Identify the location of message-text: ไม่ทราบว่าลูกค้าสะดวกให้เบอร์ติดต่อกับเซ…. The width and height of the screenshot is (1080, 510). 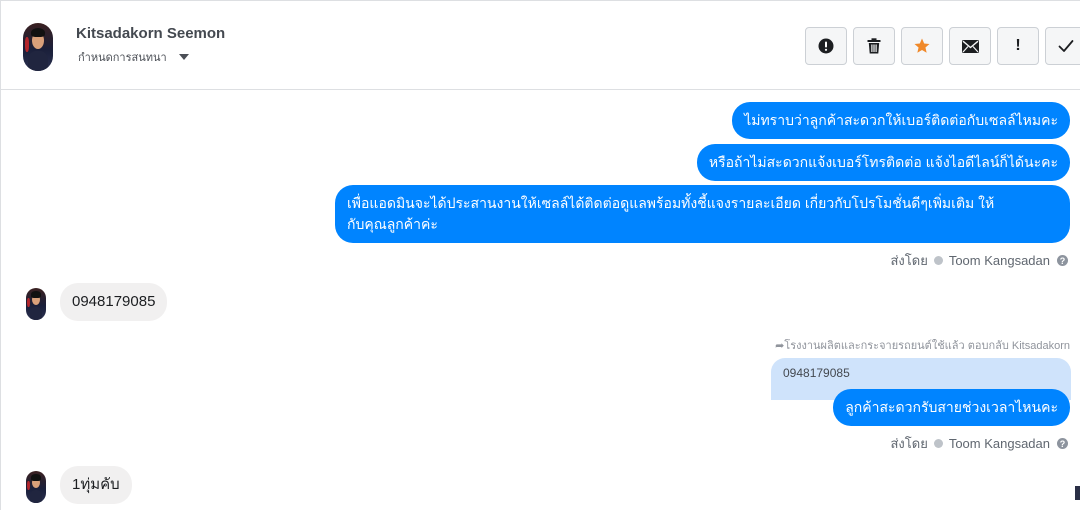
(901, 120).